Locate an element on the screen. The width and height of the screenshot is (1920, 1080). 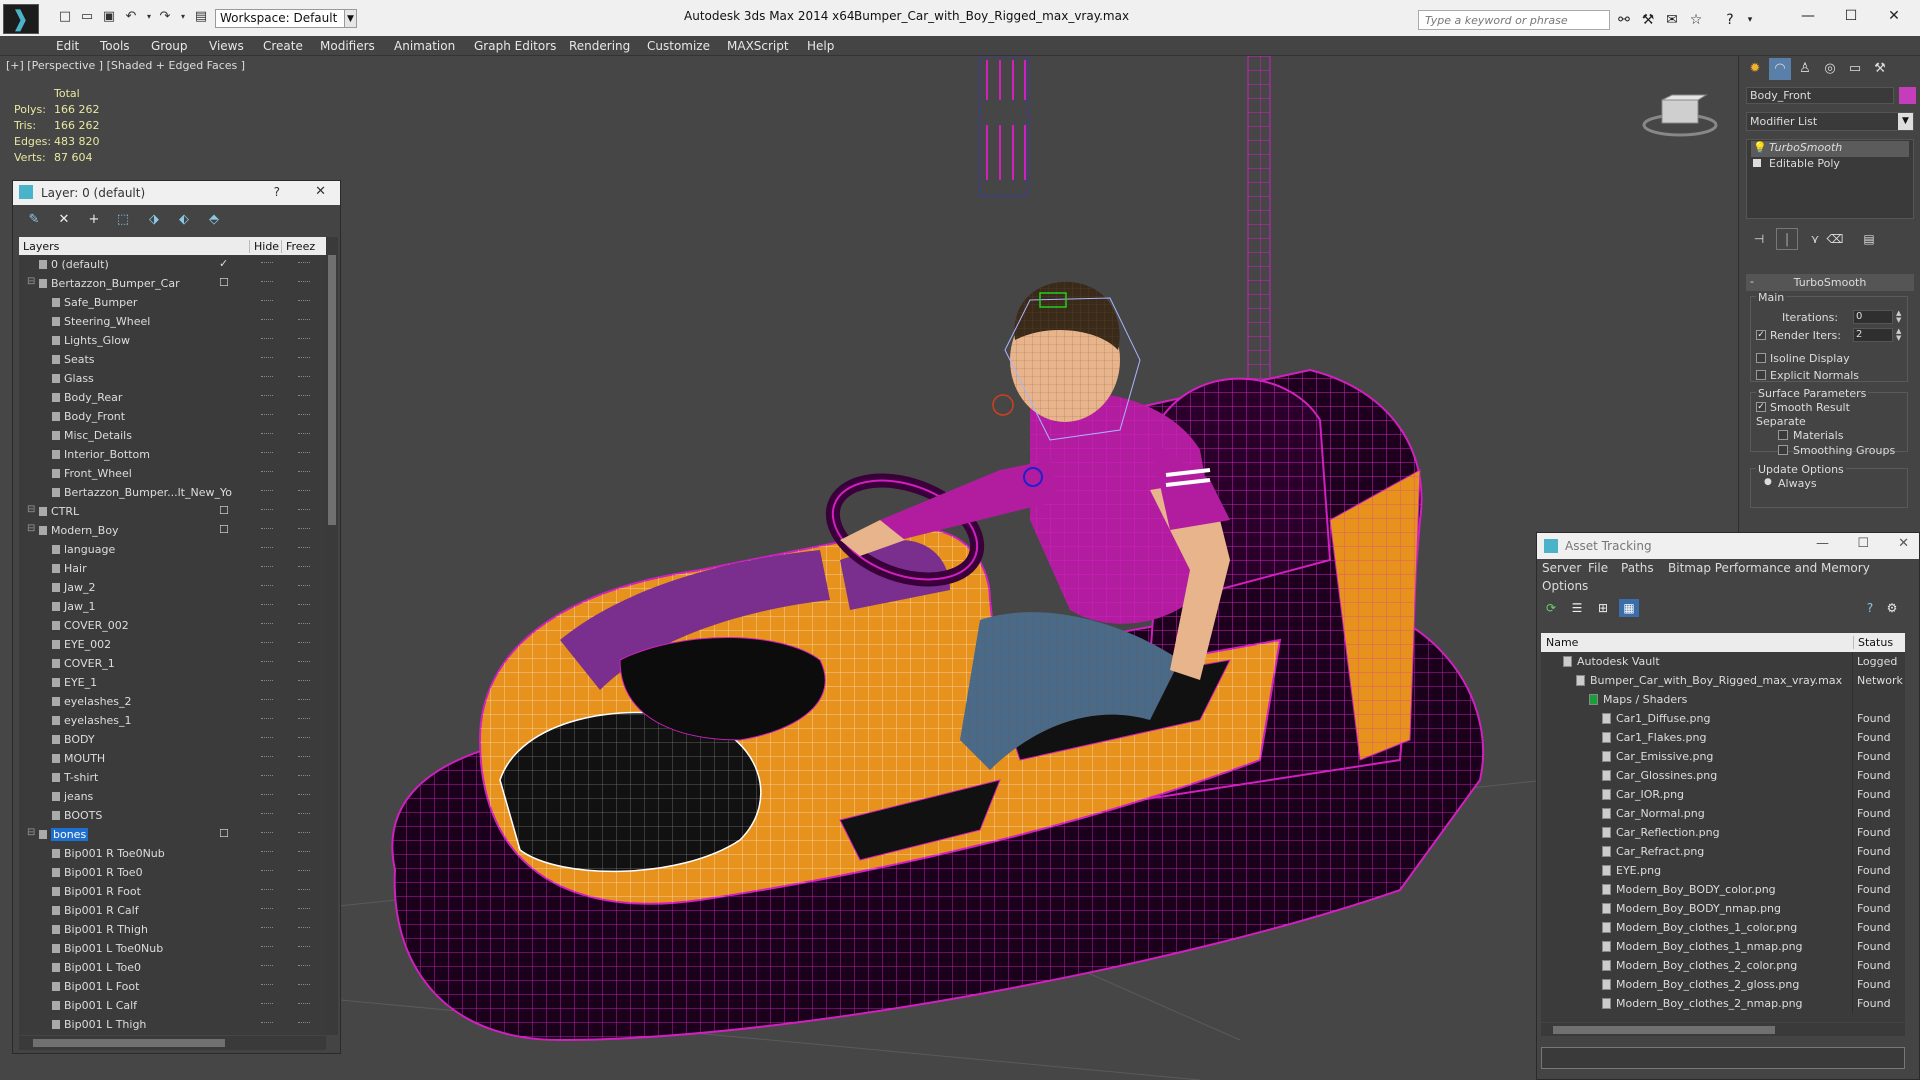
select-objects-icon: ⬚ is located at coordinates (123, 220).